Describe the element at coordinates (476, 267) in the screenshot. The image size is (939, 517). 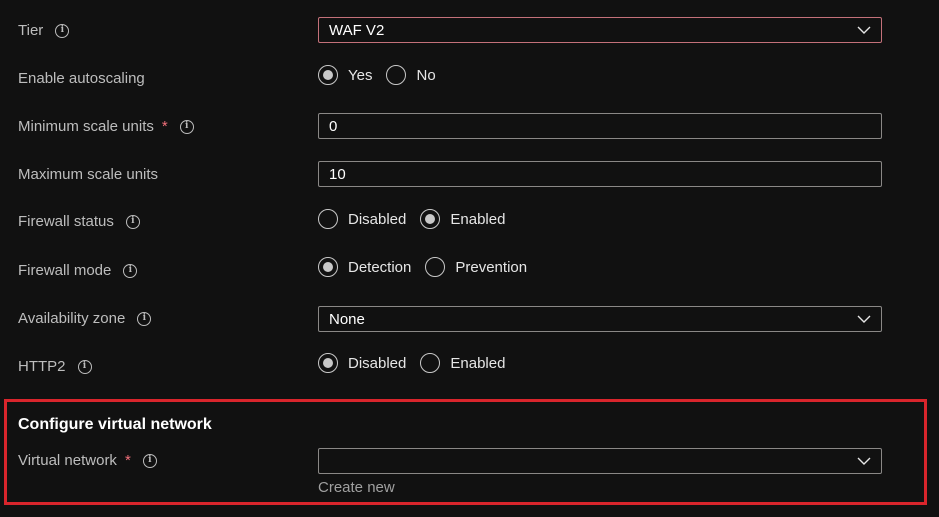
I see `firewall-mode-prevention-radio: Prevention` at that location.